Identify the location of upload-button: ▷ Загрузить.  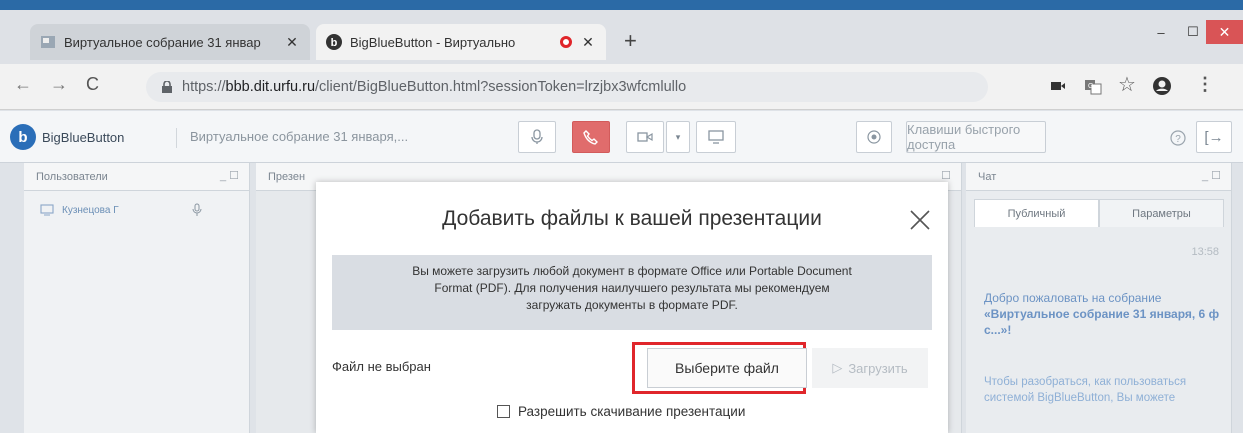
(870, 368).